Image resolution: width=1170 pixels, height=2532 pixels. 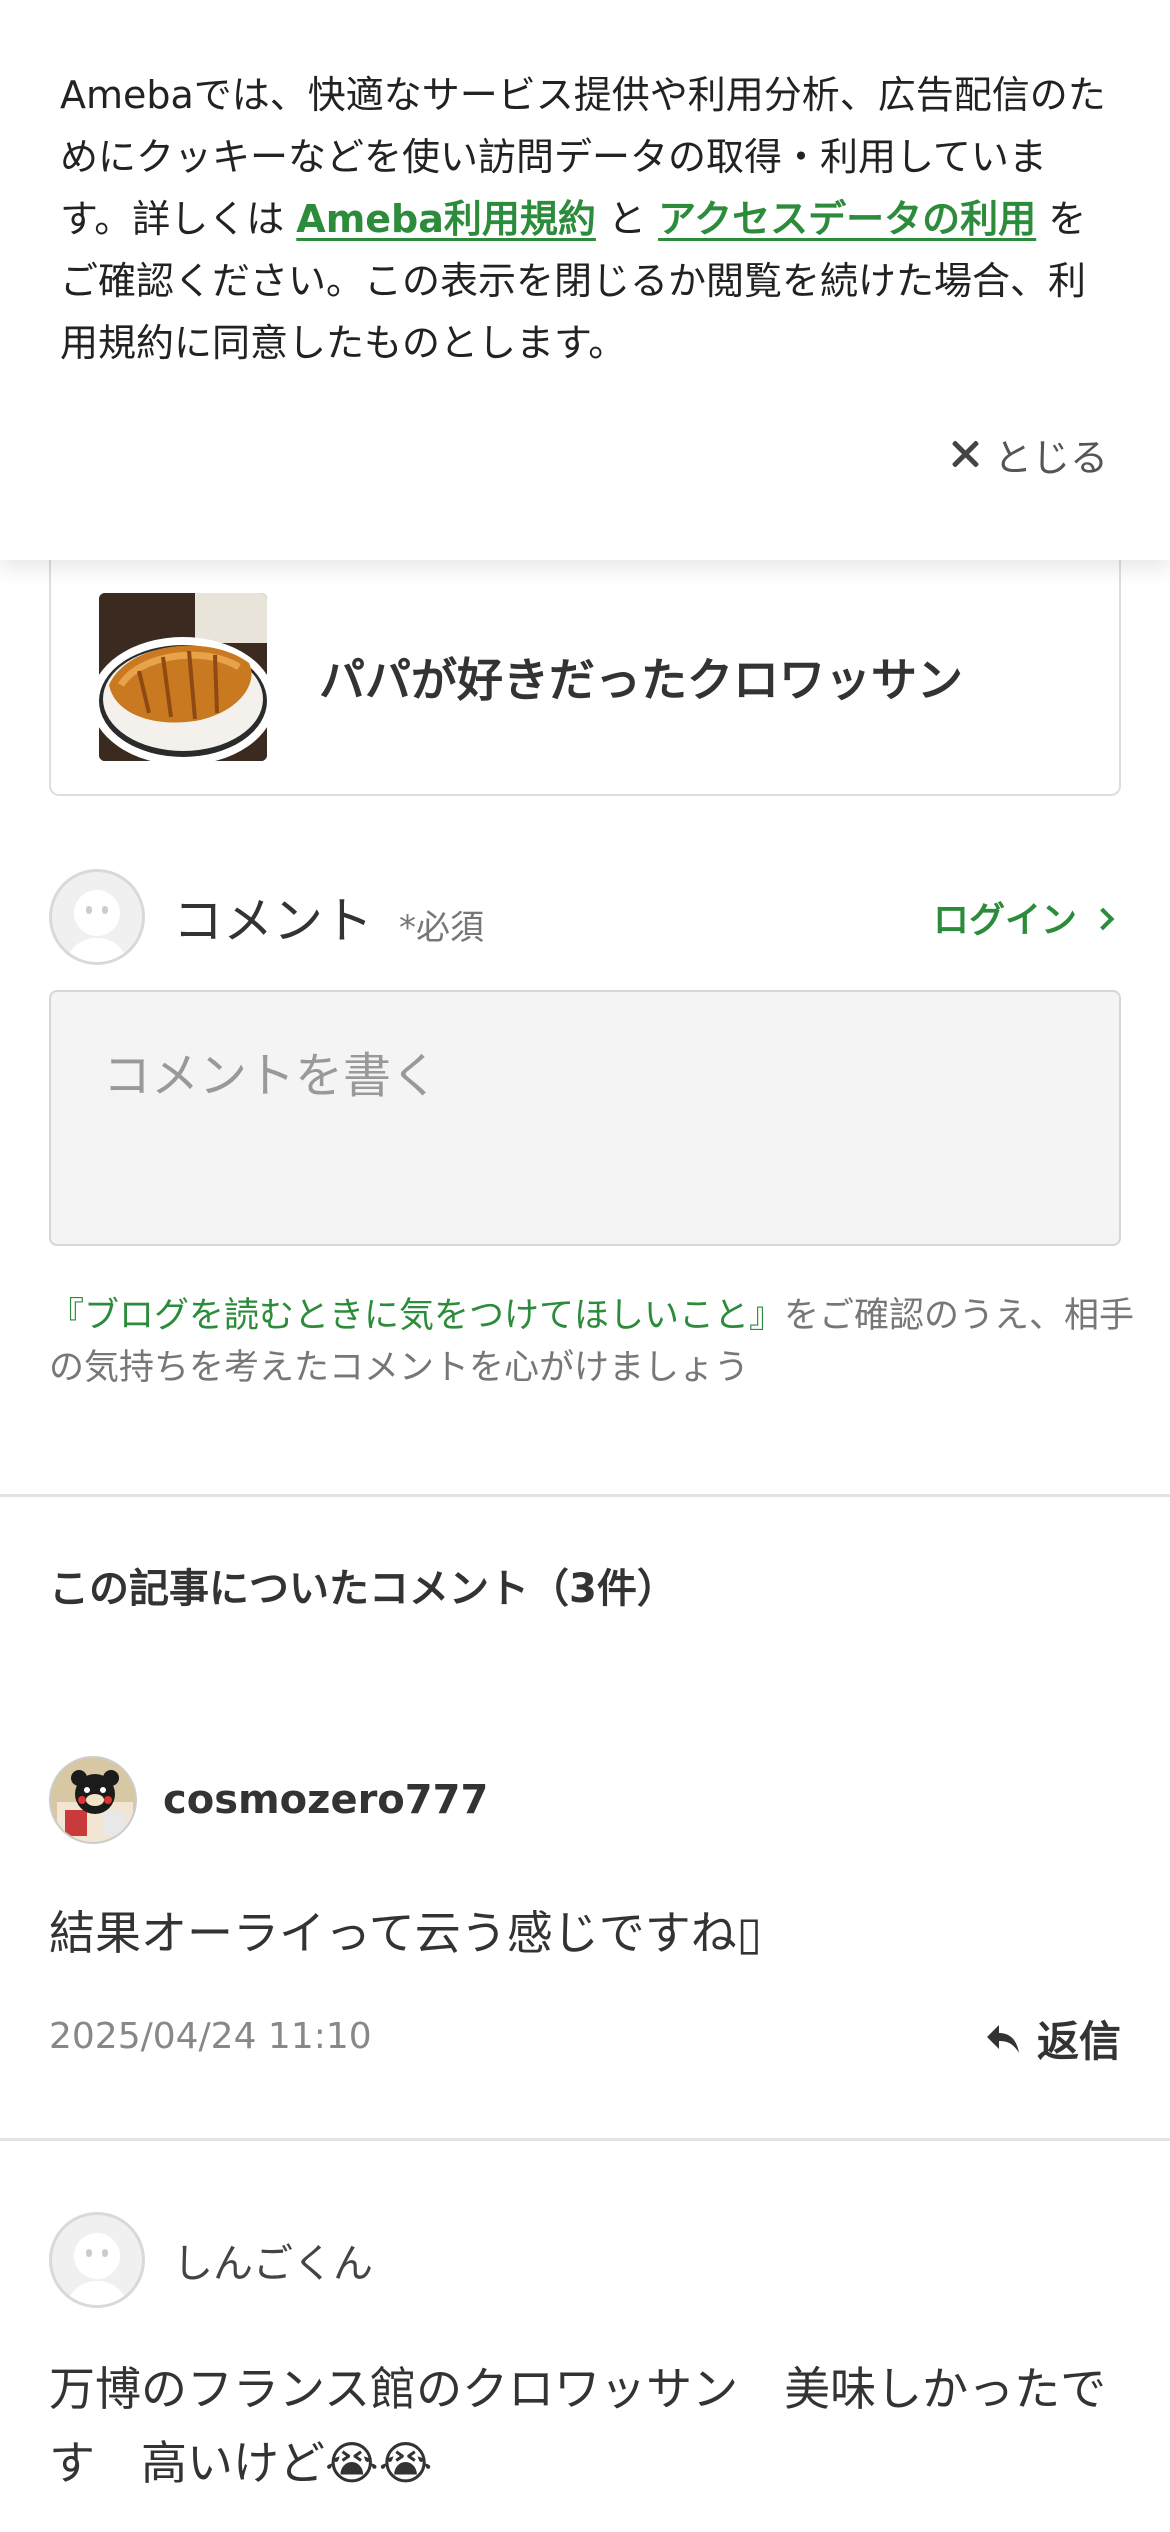 I want to click on cookie-close-button: とじる, so click(x=1029, y=454).